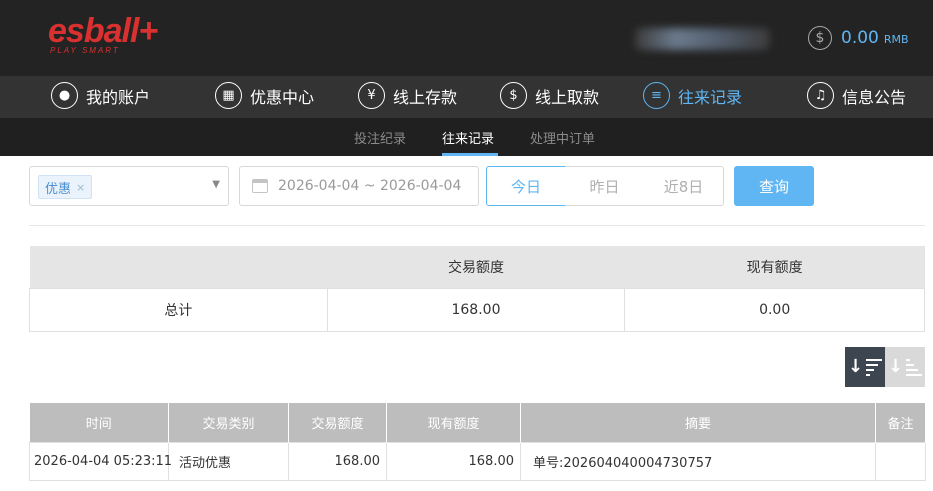 The width and height of the screenshot is (933, 491). I want to click on tab-bet-records: 投注纪录, so click(380, 137).